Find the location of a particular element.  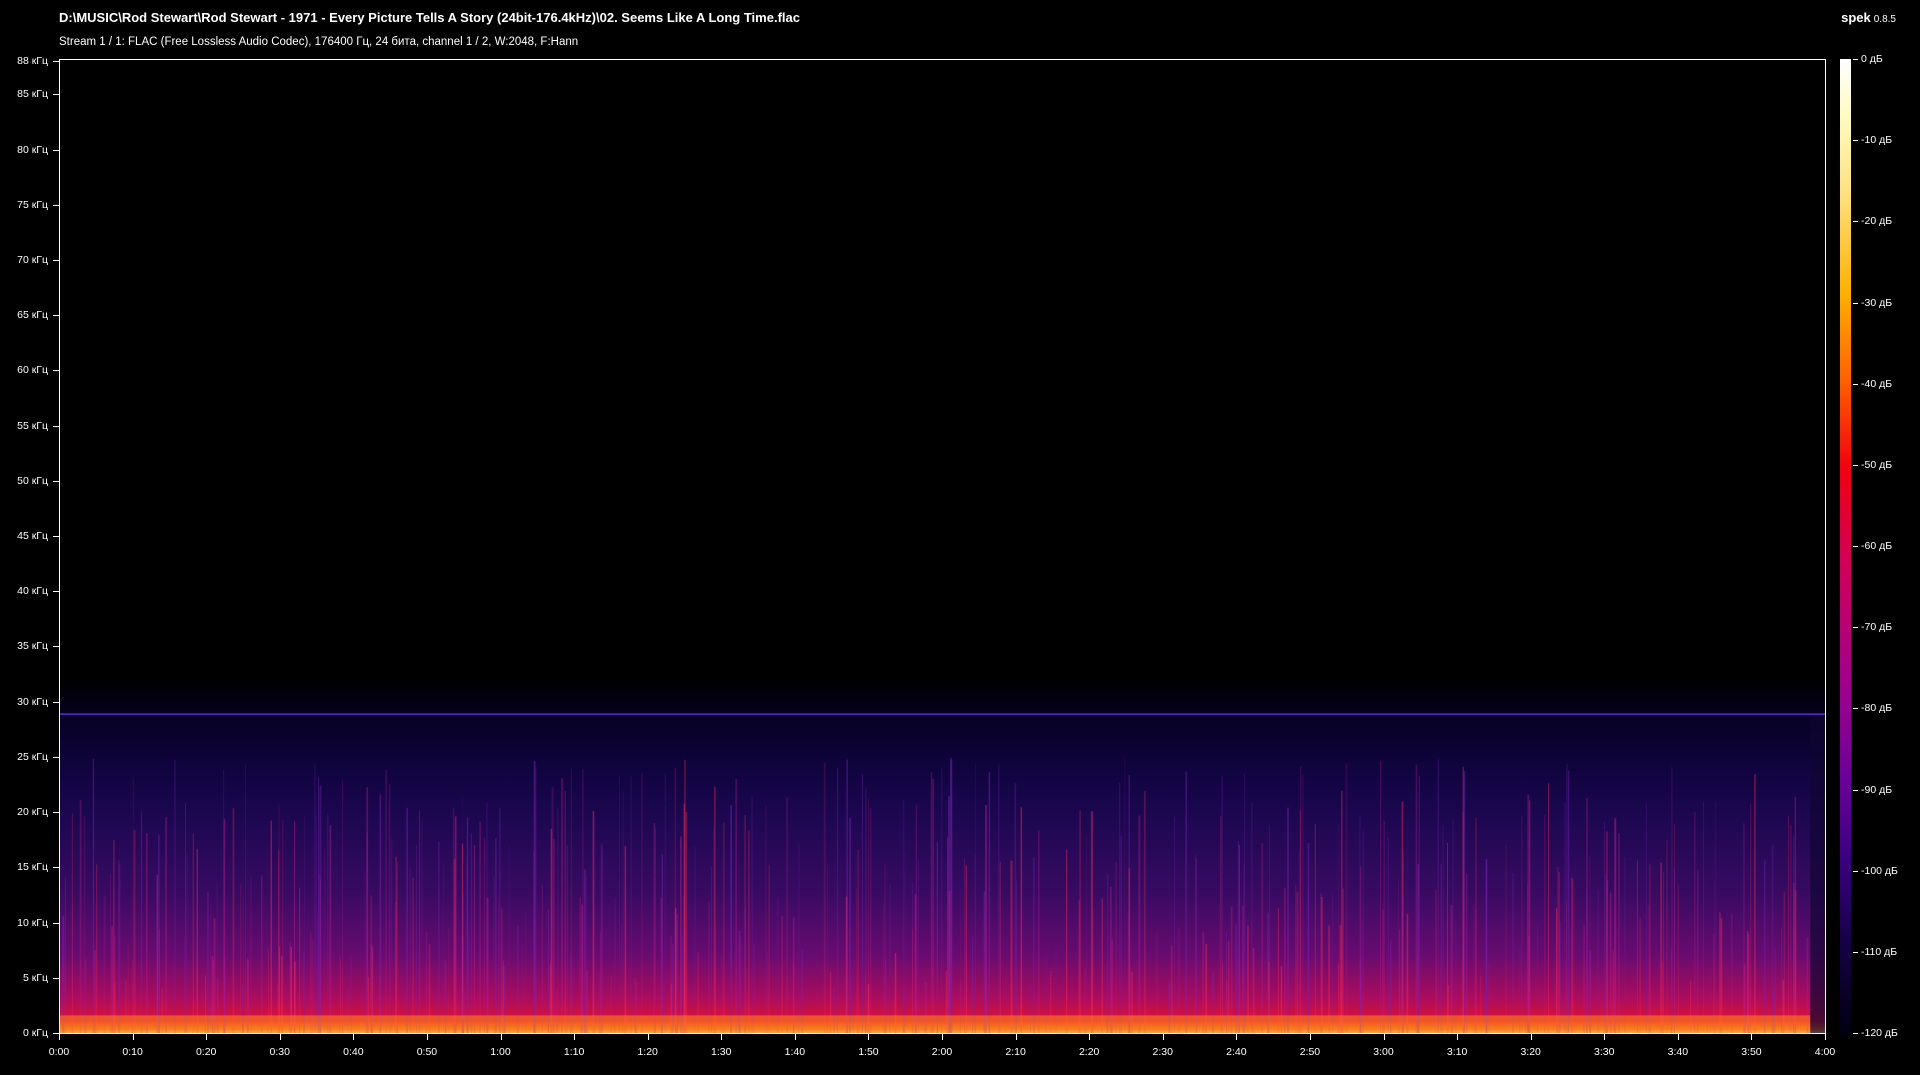

time-tick-label: 2:10 is located at coordinates (1015, 1052).